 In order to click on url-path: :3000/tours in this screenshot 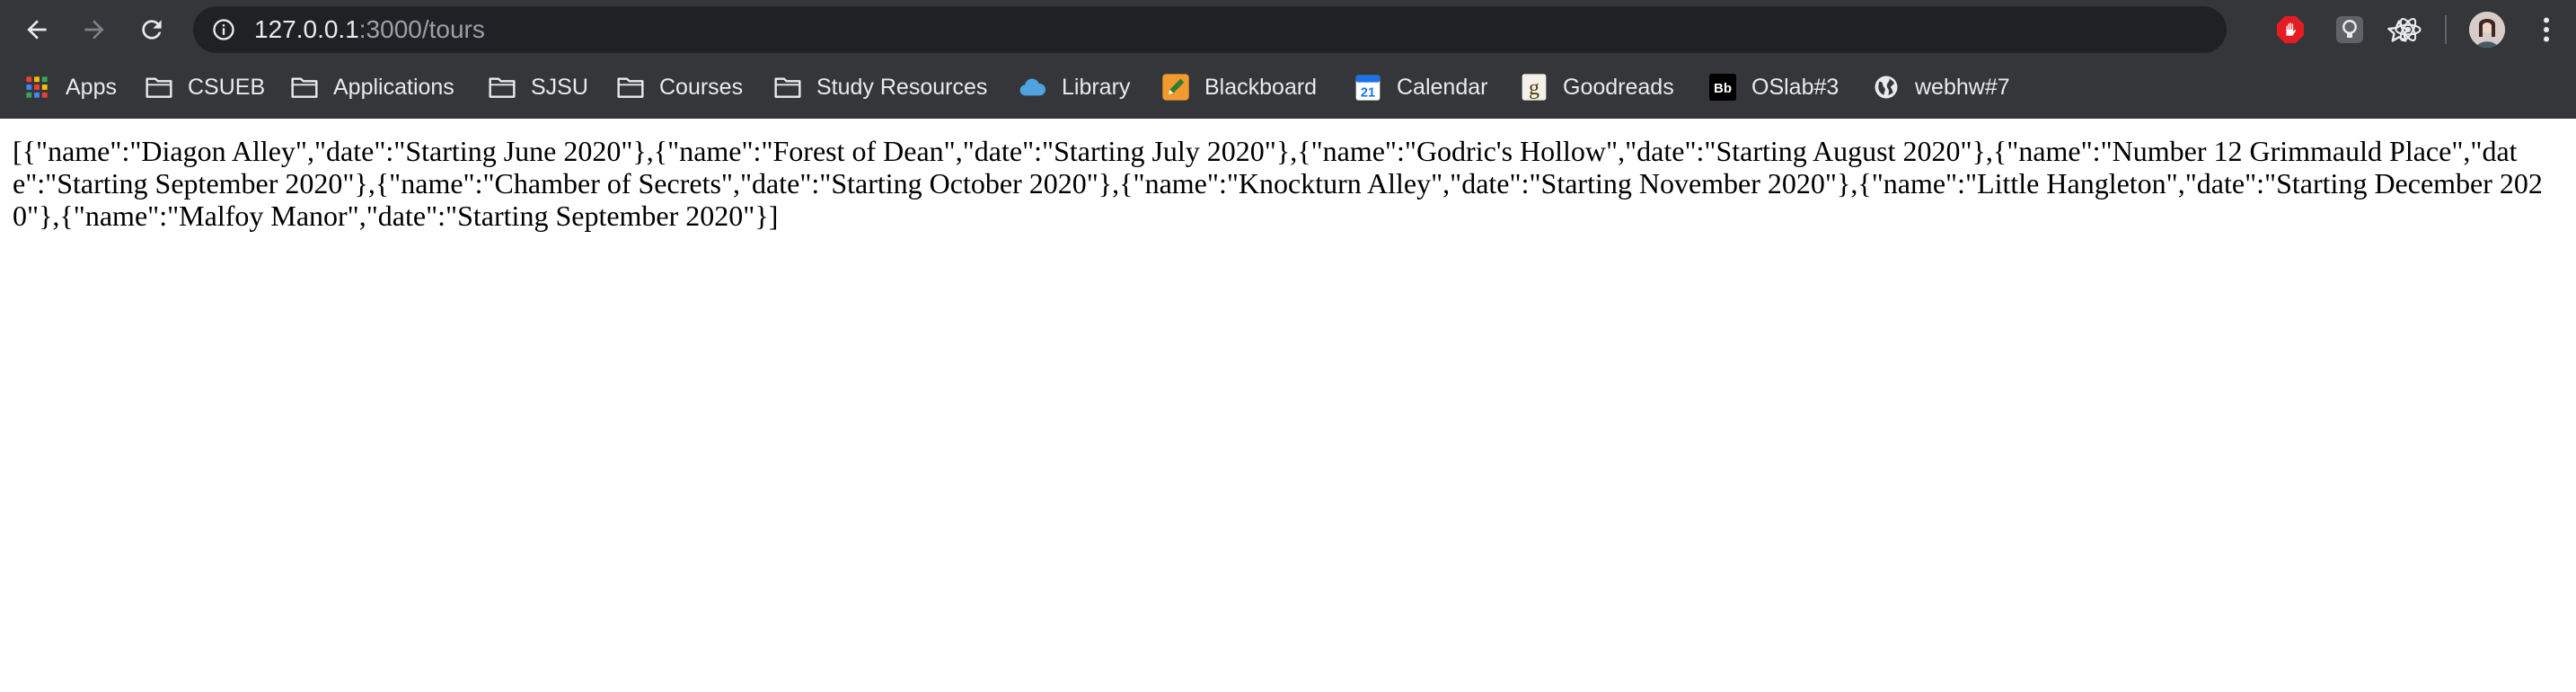, I will do `click(421, 29)`.